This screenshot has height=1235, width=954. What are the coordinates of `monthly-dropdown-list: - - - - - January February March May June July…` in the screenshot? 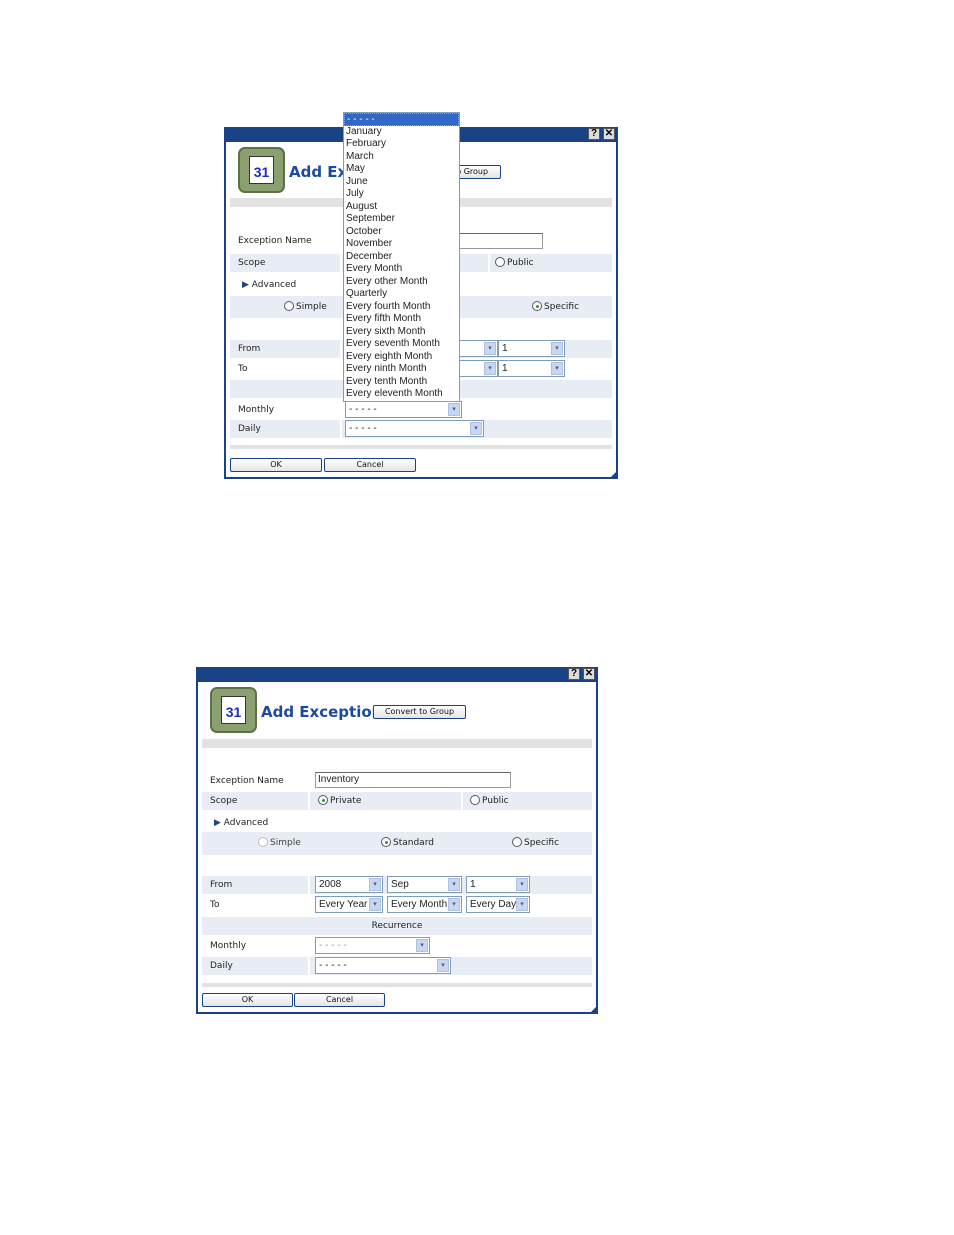 It's located at (401, 257).